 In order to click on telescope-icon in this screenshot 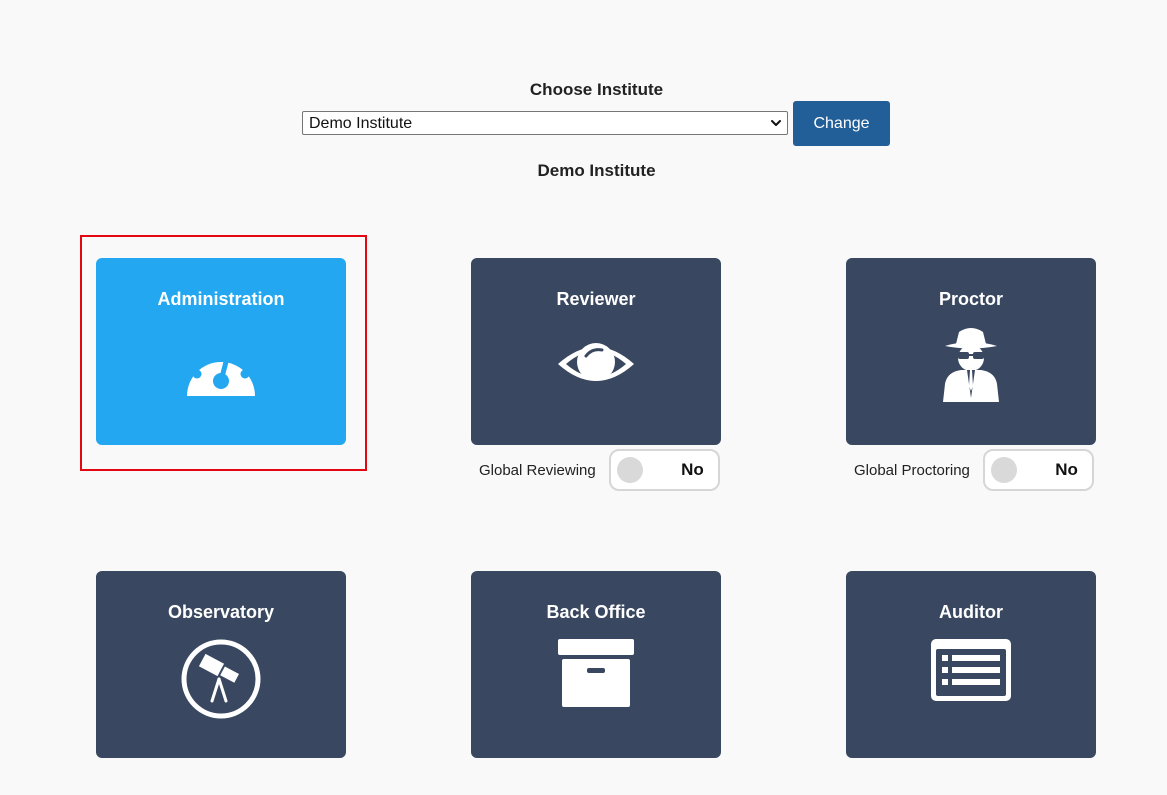, I will do `click(221, 679)`.